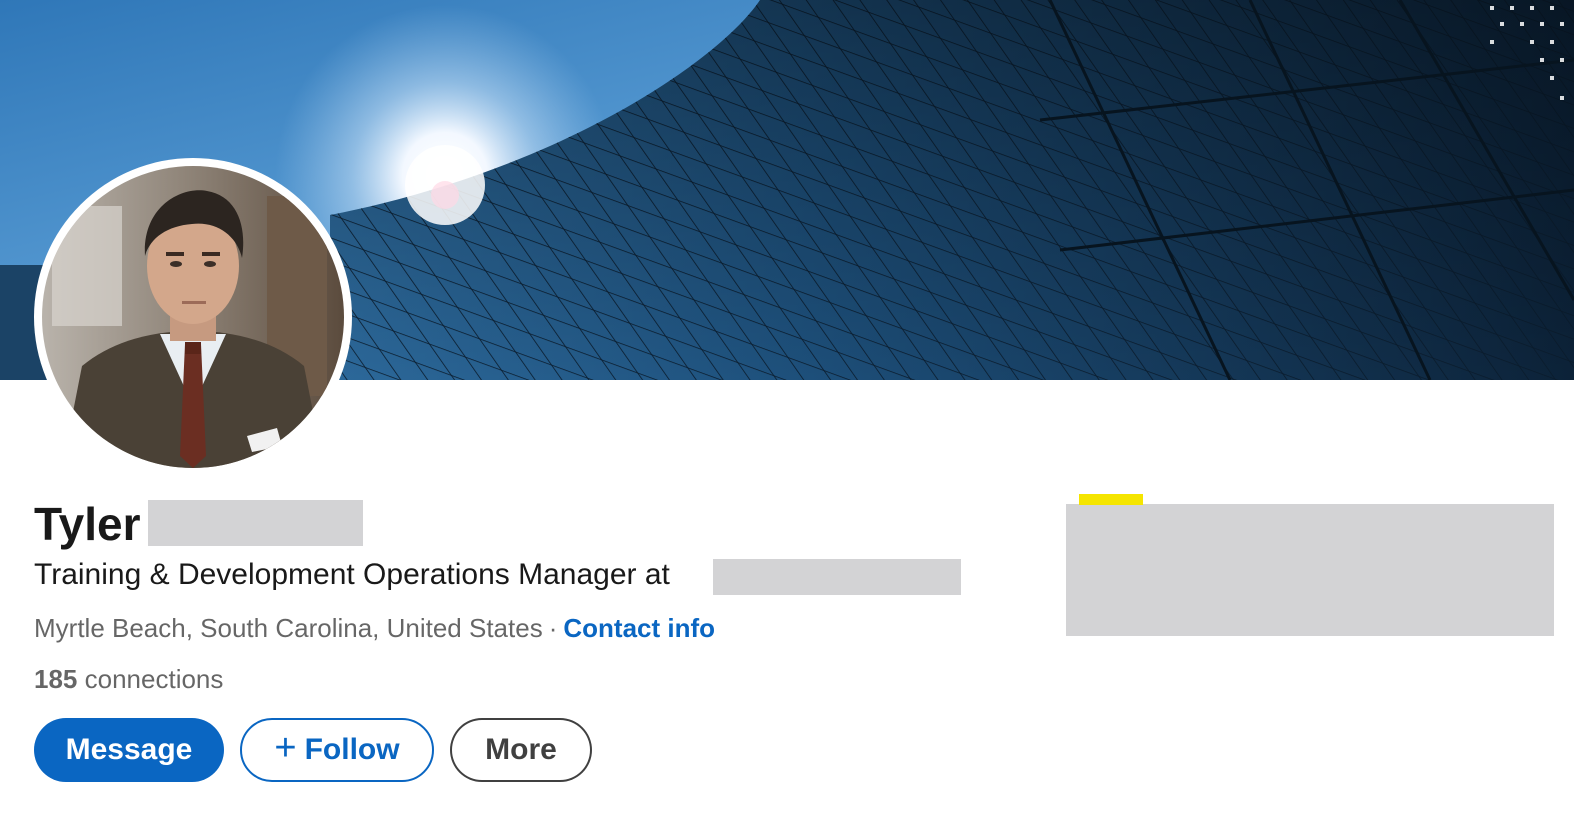  Describe the element at coordinates (56, 679) in the screenshot. I see `connections-count: 185` at that location.